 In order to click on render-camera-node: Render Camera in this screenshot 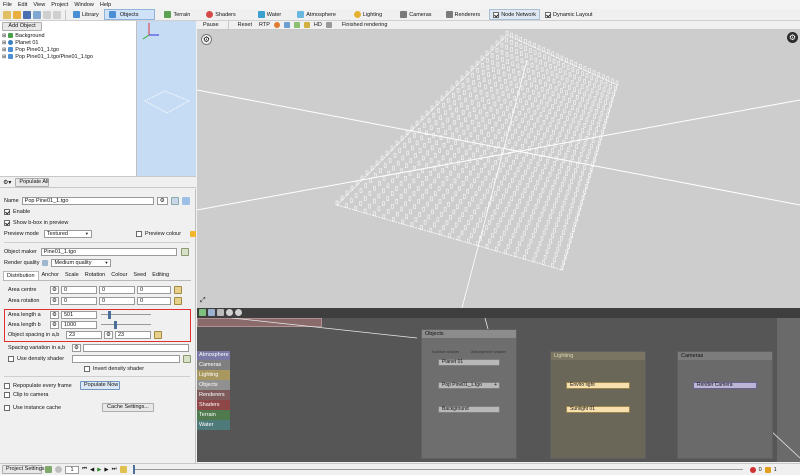, I will do `click(725, 385)`.